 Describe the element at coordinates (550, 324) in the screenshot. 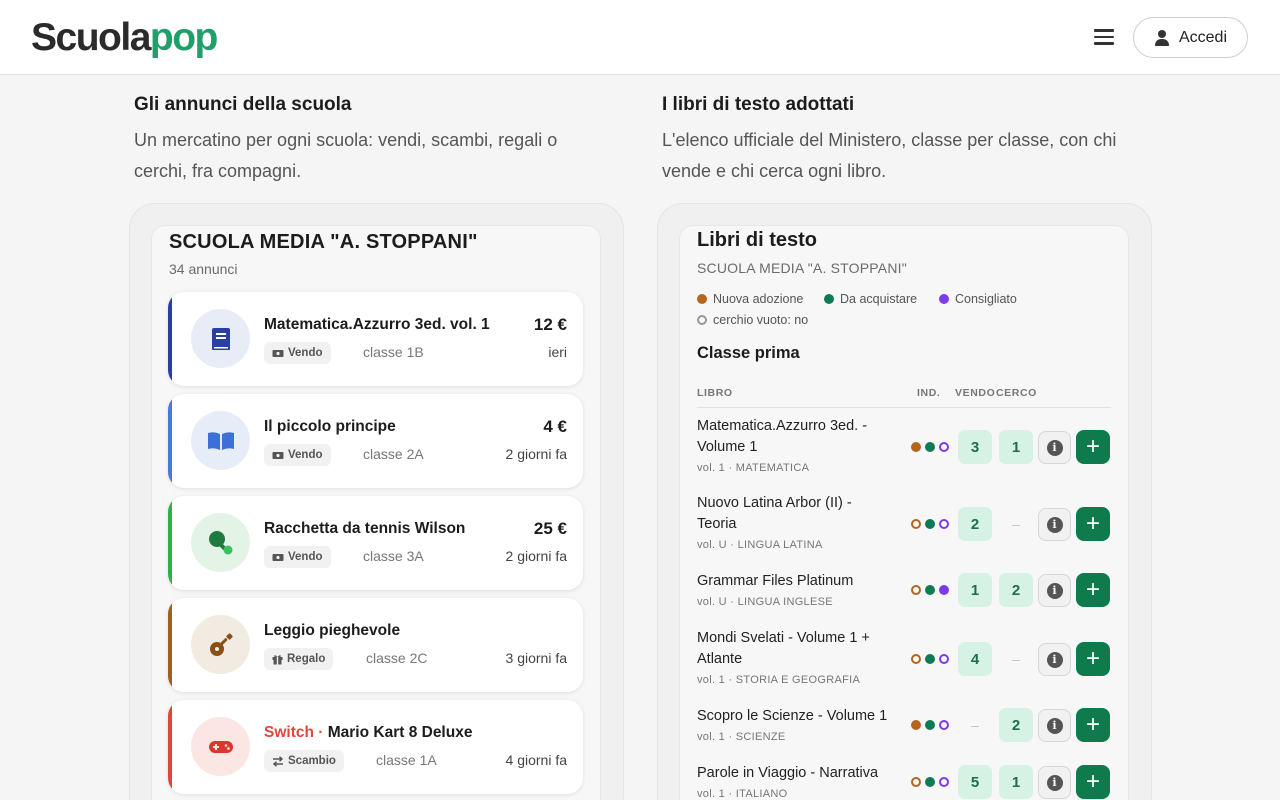

I see `ad-price: 12 €` at that location.